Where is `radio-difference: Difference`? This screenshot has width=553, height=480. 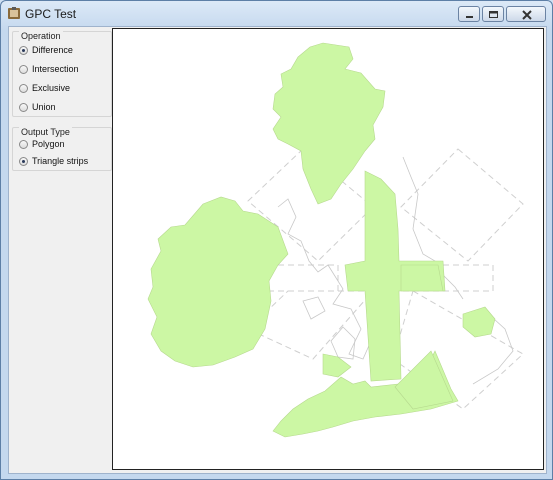 radio-difference: Difference is located at coordinates (46, 50).